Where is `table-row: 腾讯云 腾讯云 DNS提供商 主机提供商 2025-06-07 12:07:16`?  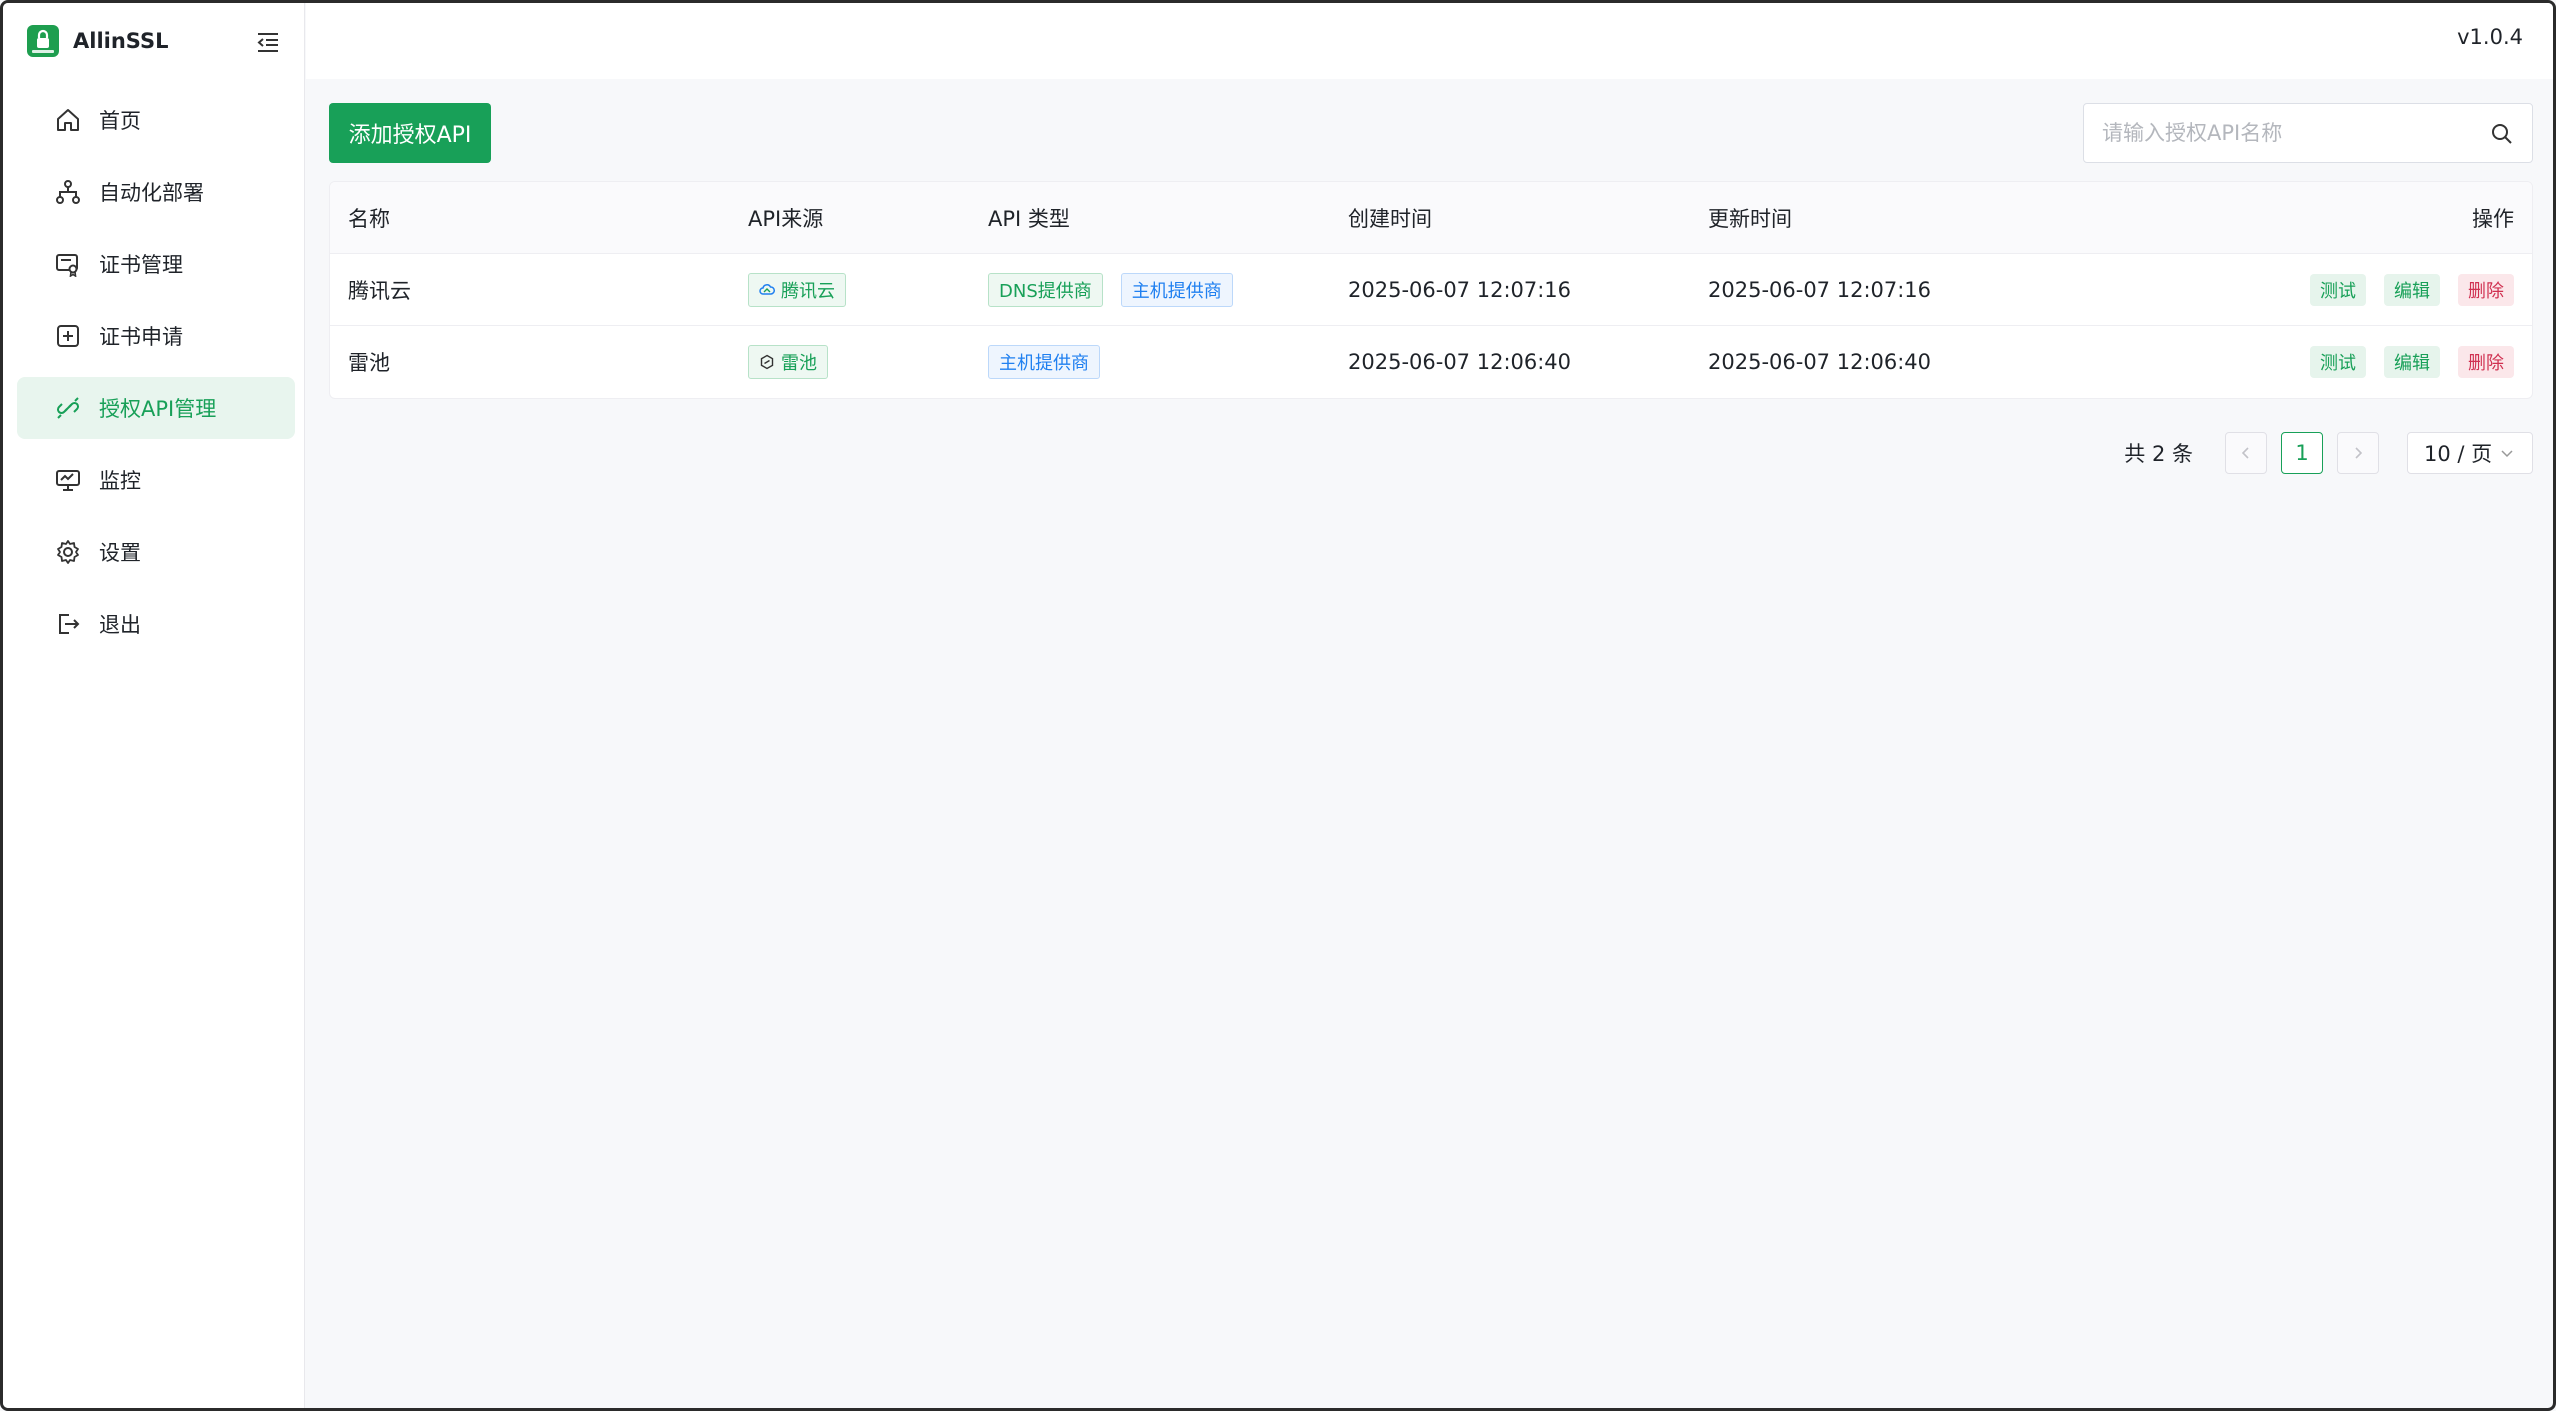 table-row: 腾讯云 腾讯云 DNS提供商 主机提供商 2025-06-07 12:07:16 is located at coordinates (1431, 290).